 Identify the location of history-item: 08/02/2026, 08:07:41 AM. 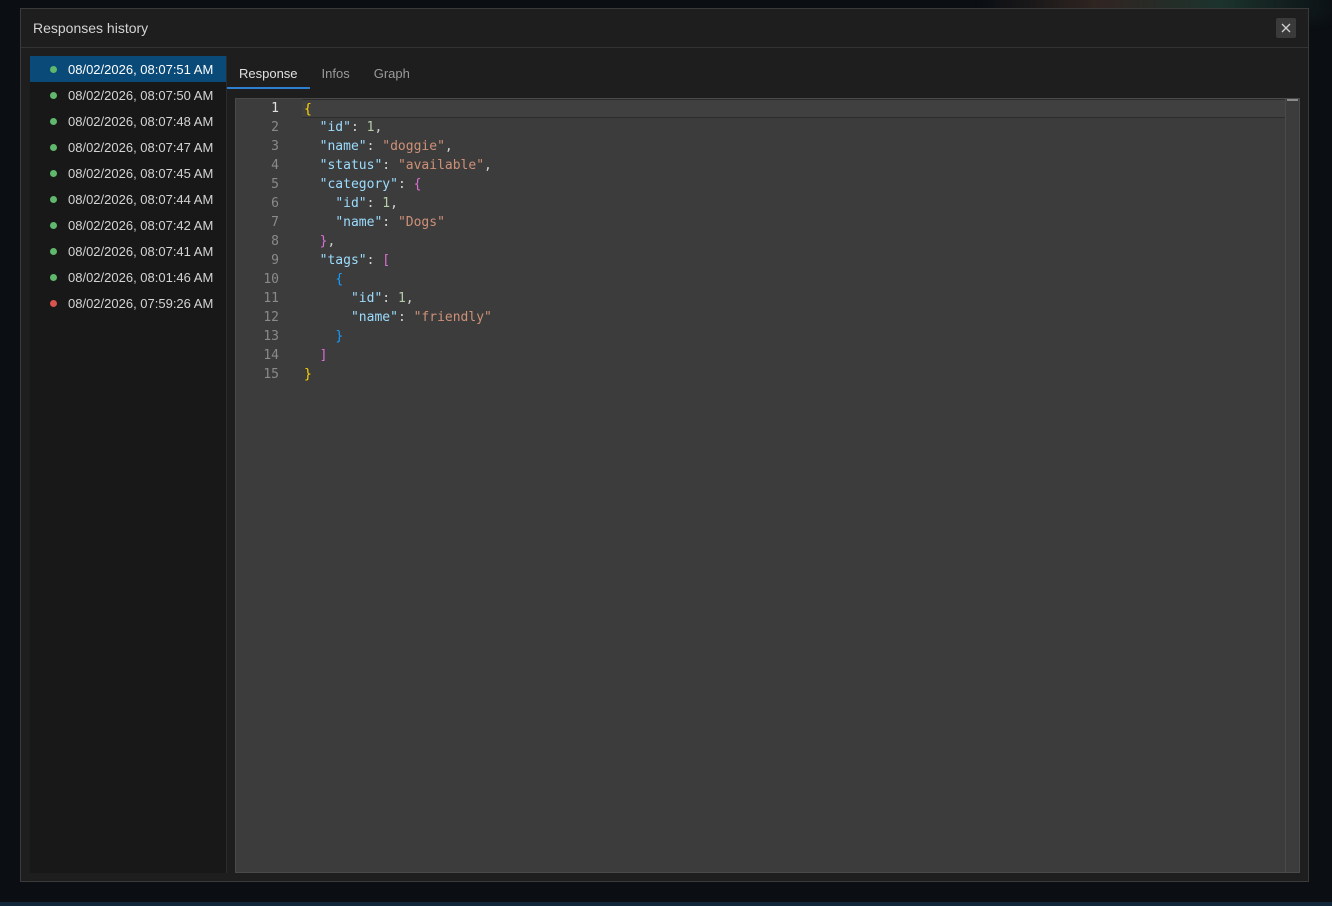
(128, 251).